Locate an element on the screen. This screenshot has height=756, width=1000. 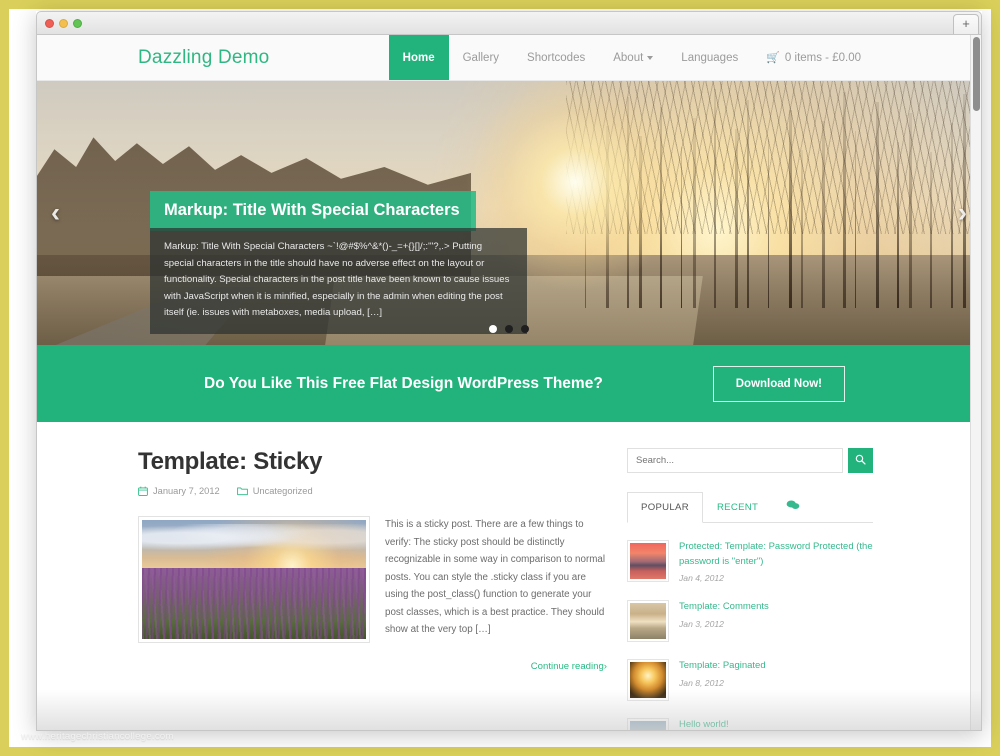
nav-label-shortcodes: Shortcodes is located at coordinates (556, 57).